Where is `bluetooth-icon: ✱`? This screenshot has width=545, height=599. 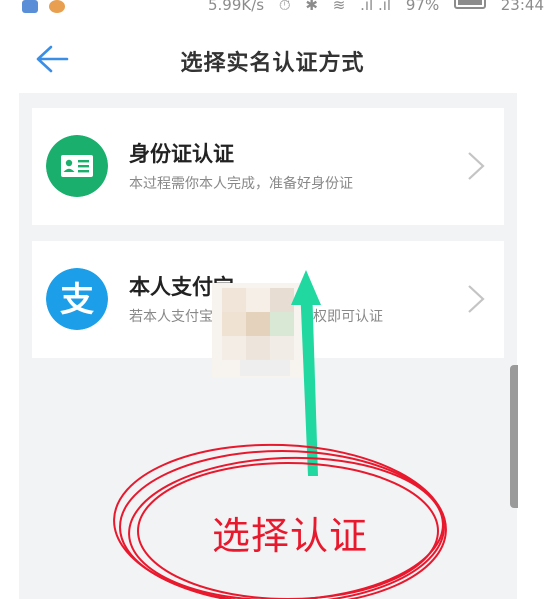 bluetooth-icon: ✱ is located at coordinates (311, 7).